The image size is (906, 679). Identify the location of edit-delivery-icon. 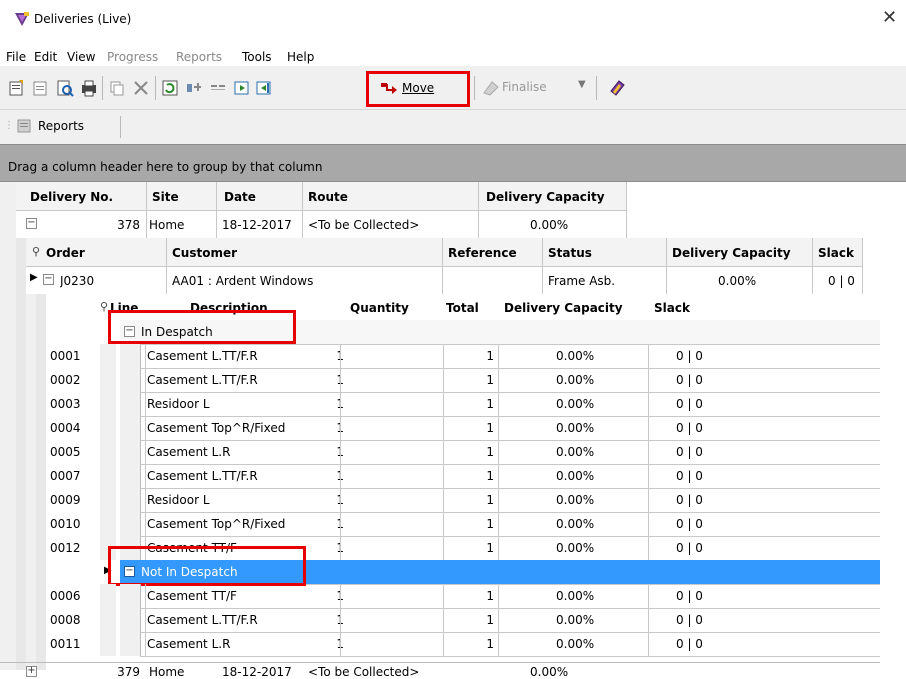
(41, 88).